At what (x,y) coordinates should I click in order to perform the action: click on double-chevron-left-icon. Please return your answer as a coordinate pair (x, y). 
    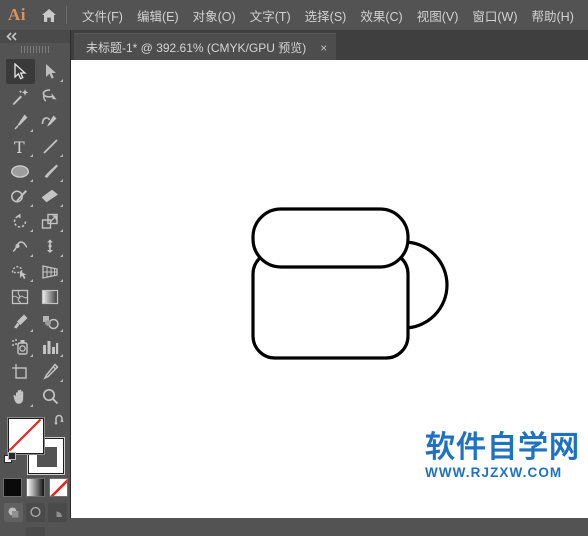
    Looking at the image, I should click on (35, 36).